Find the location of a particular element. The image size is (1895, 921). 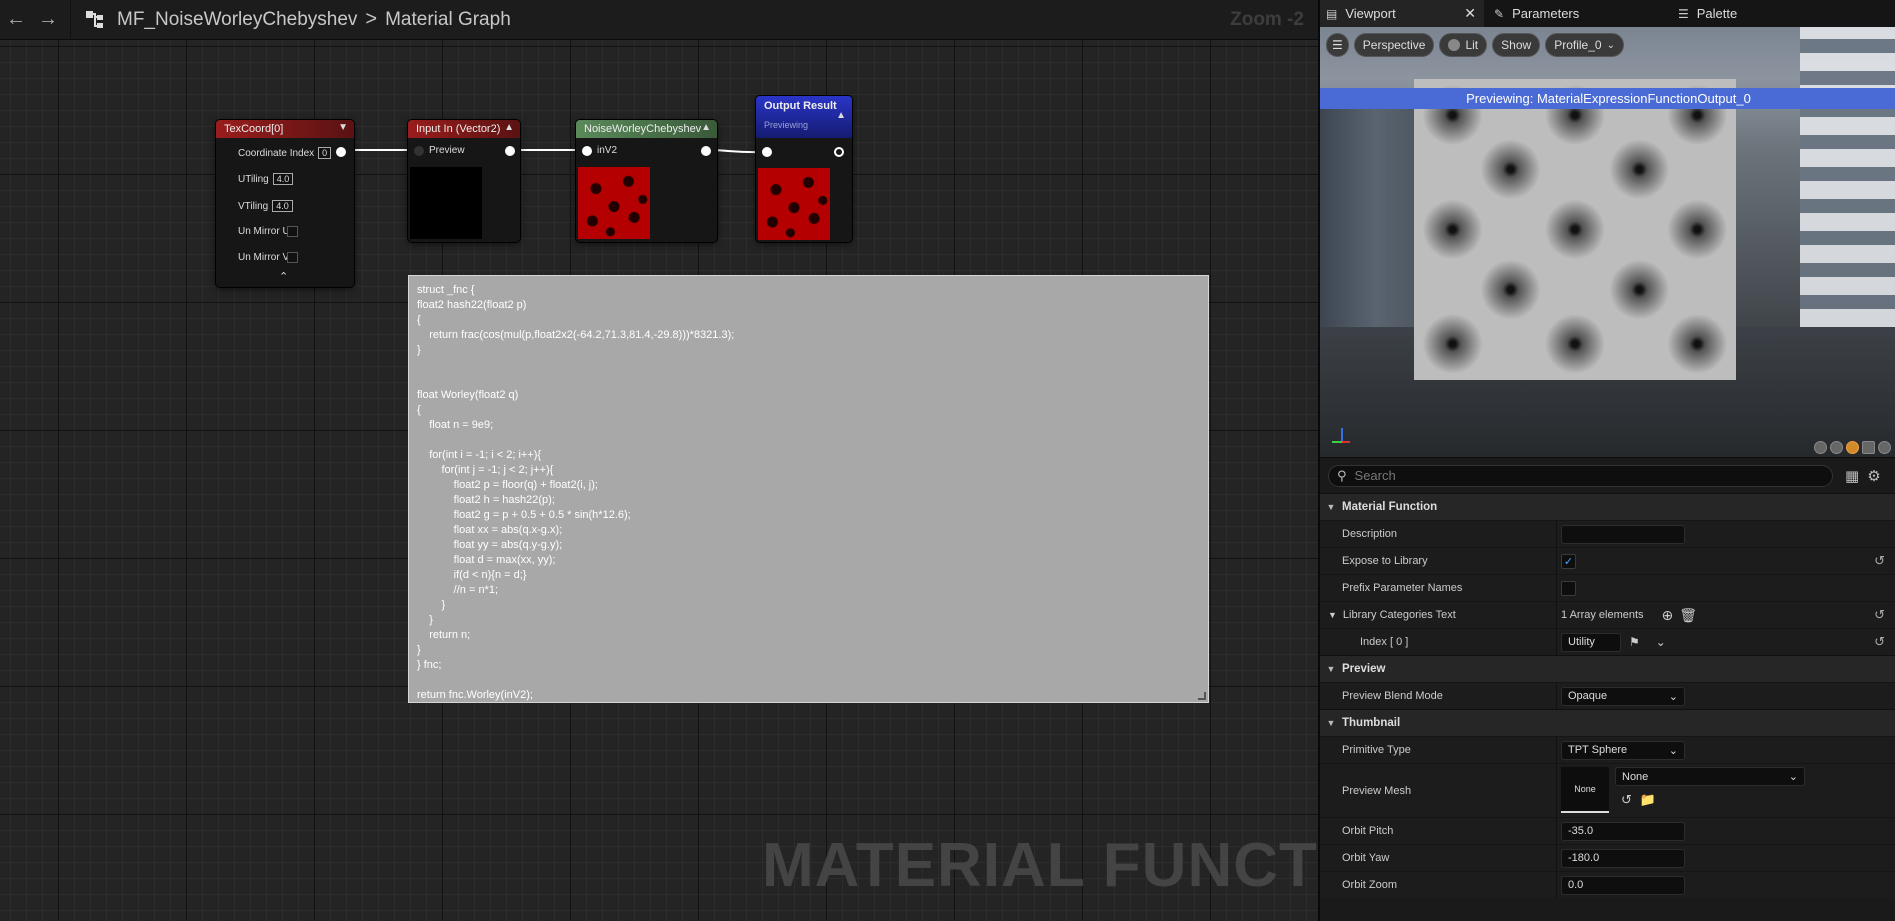

prop-blend-mode-value-cell: Opaque ⌄ is located at coordinates (1725, 696).